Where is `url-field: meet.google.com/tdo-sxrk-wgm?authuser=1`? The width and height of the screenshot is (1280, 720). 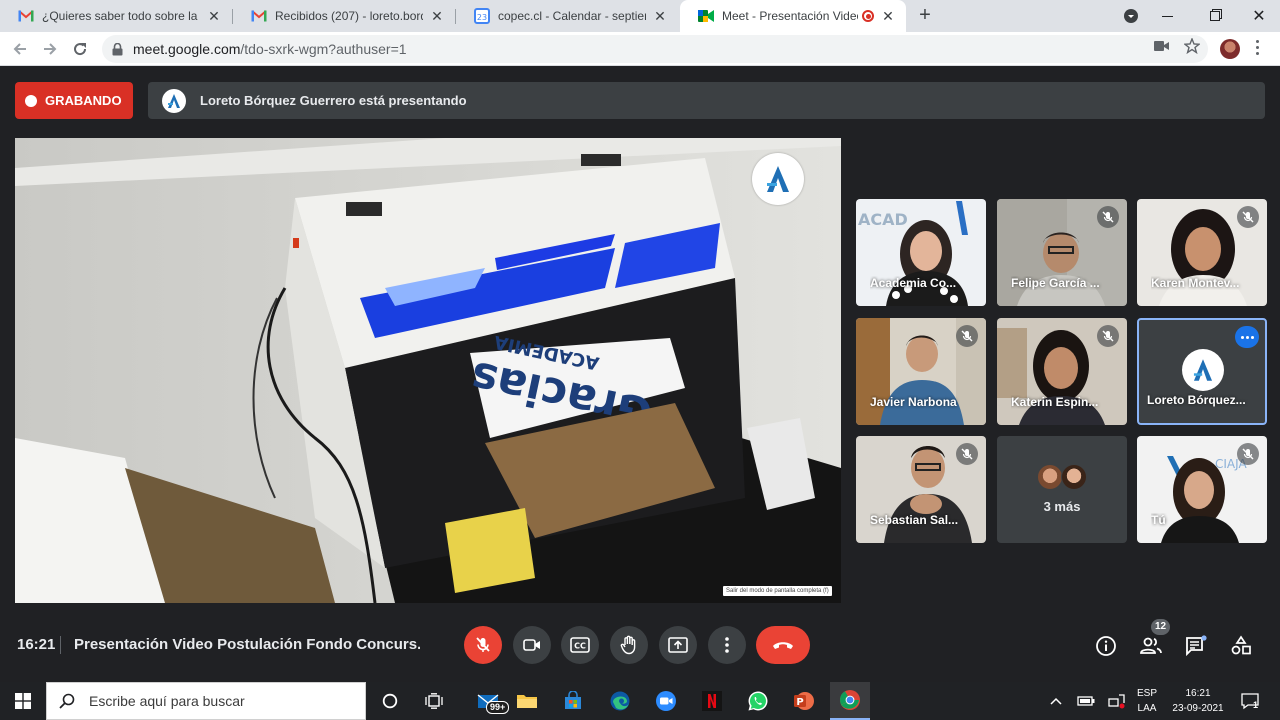
url-field: meet.google.com/tdo-sxrk-wgm?authuser=1 is located at coordinates (655, 49).